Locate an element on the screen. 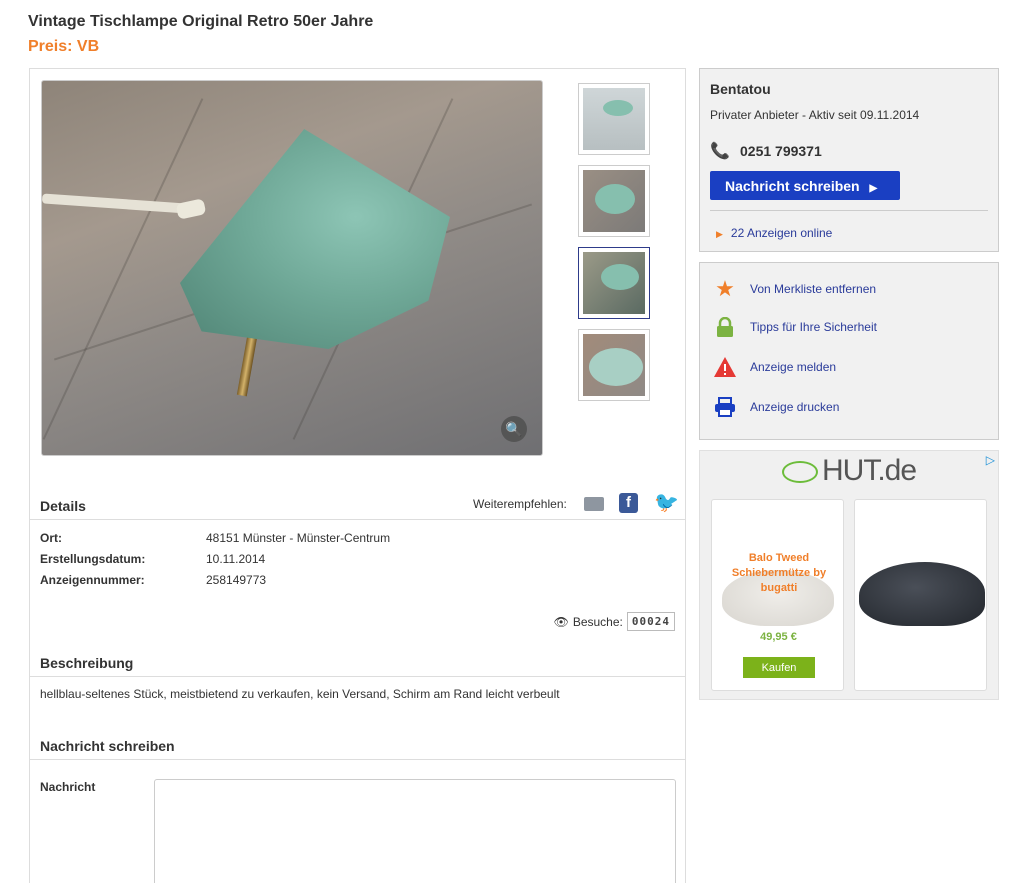 The width and height of the screenshot is (1026, 883). action-watchlist-label: Von Merkliste entfernen is located at coordinates (813, 289).